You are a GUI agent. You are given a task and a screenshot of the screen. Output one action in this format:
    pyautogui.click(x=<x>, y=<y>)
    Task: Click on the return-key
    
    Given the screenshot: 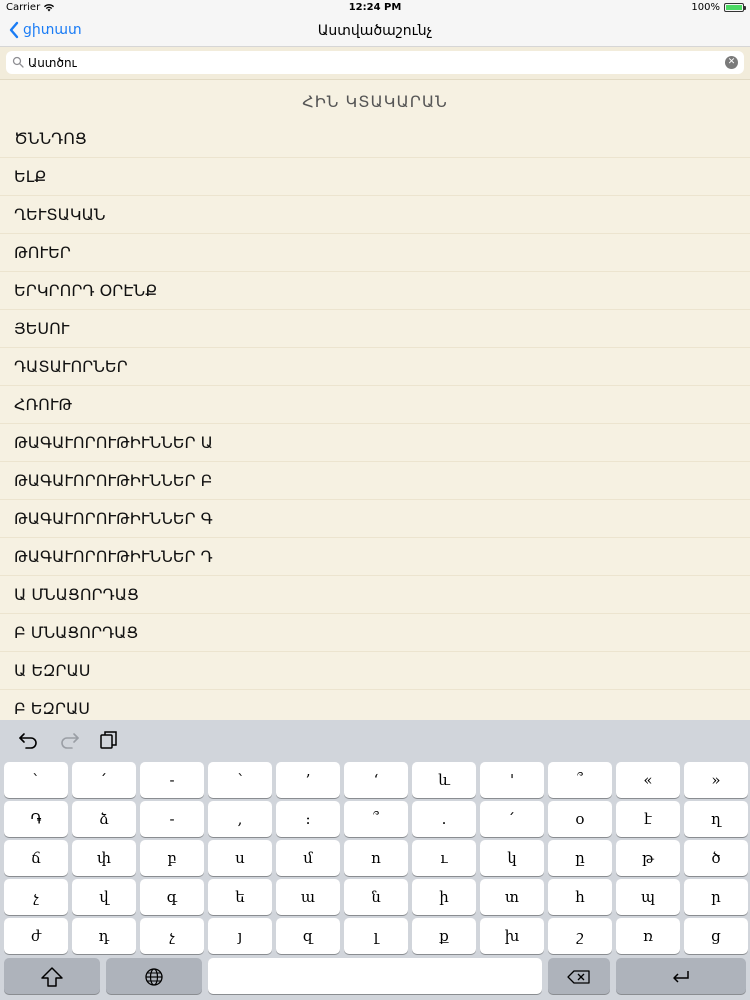 What is the action you would take?
    pyautogui.click(x=681, y=976)
    